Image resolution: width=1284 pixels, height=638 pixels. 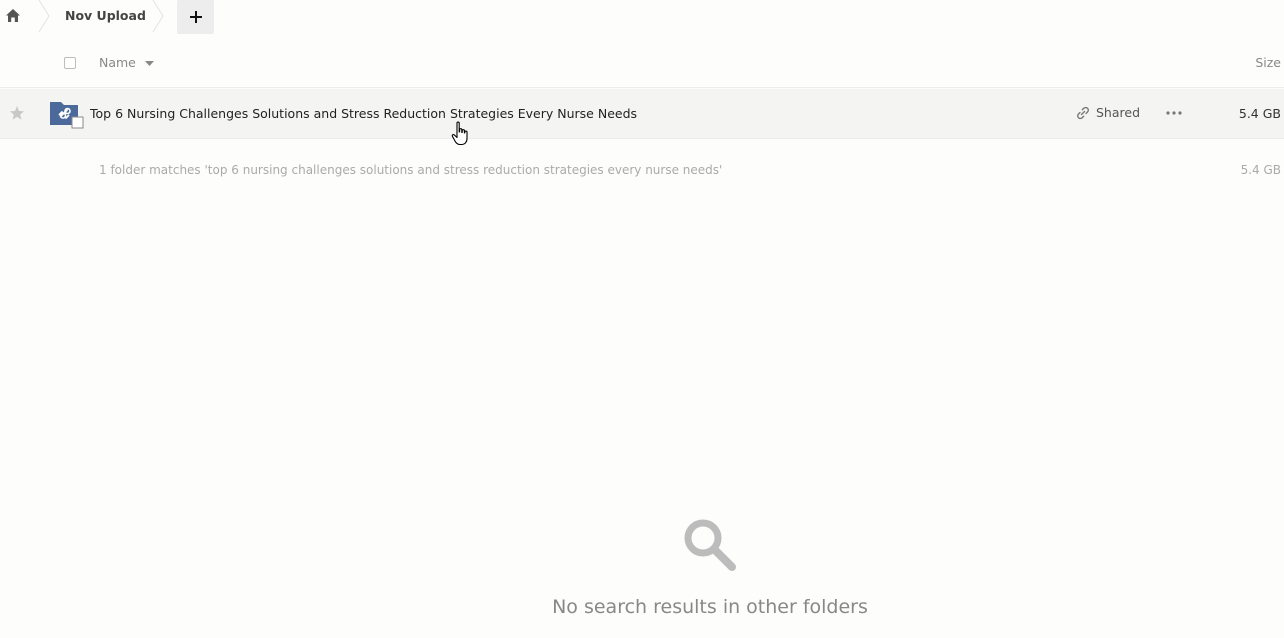 What do you see at coordinates (1259, 113) in the screenshot?
I see `file-size: 5.4 GB` at bounding box center [1259, 113].